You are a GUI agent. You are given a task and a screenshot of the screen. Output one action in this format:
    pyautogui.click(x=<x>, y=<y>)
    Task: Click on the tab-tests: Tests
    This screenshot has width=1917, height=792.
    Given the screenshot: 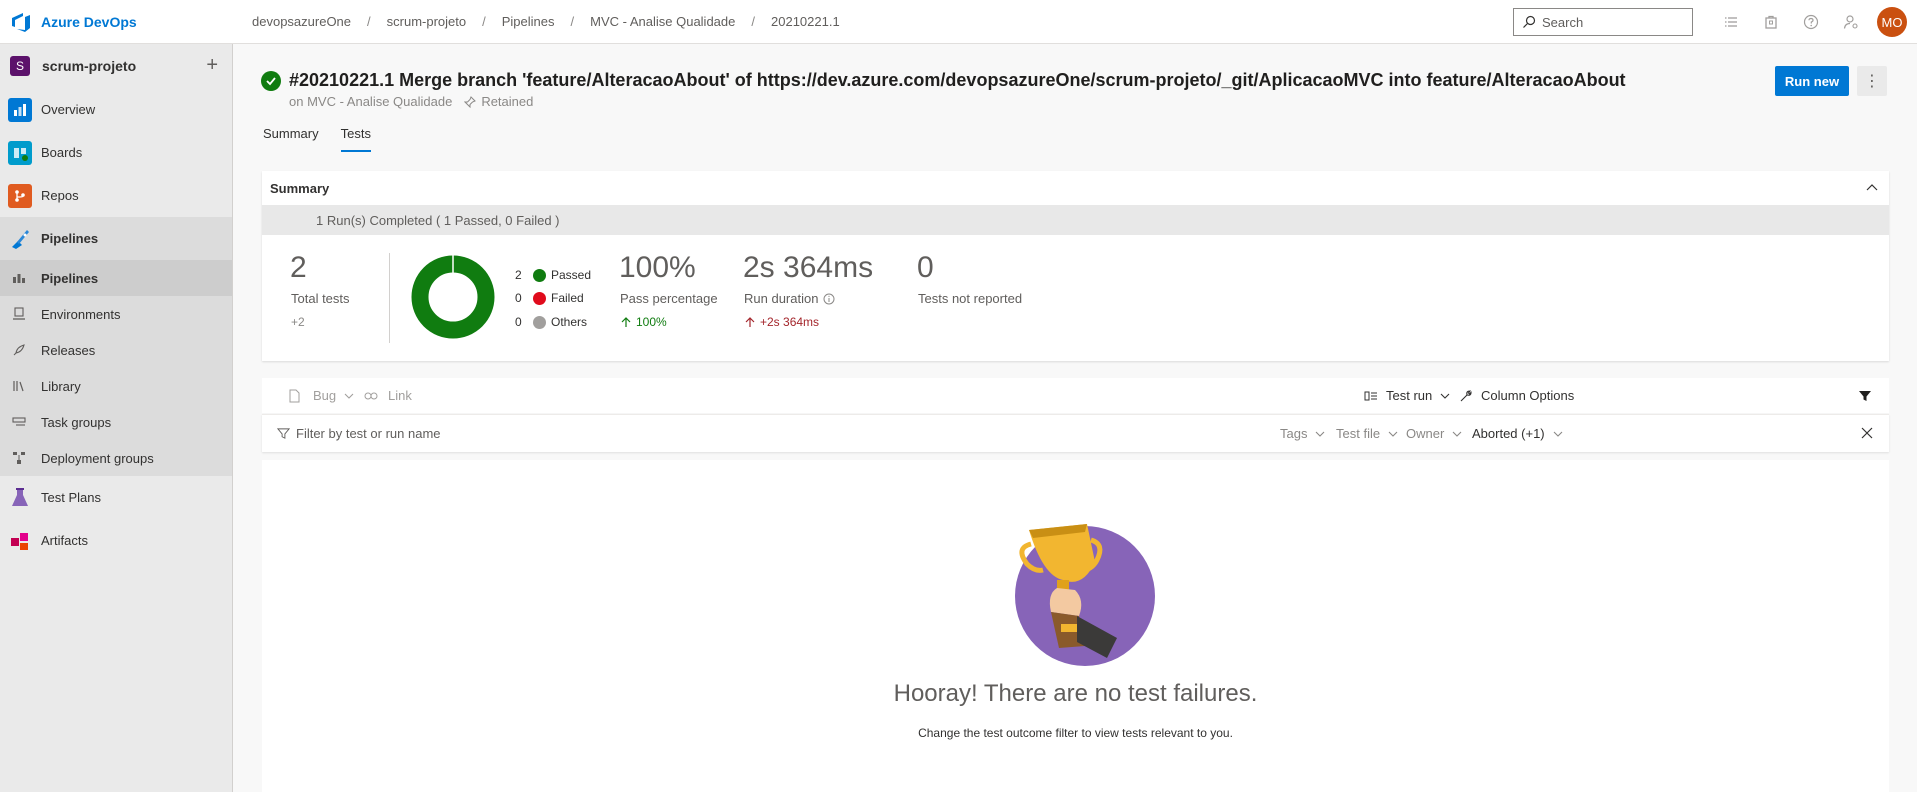 What is the action you would take?
    pyautogui.click(x=355, y=139)
    